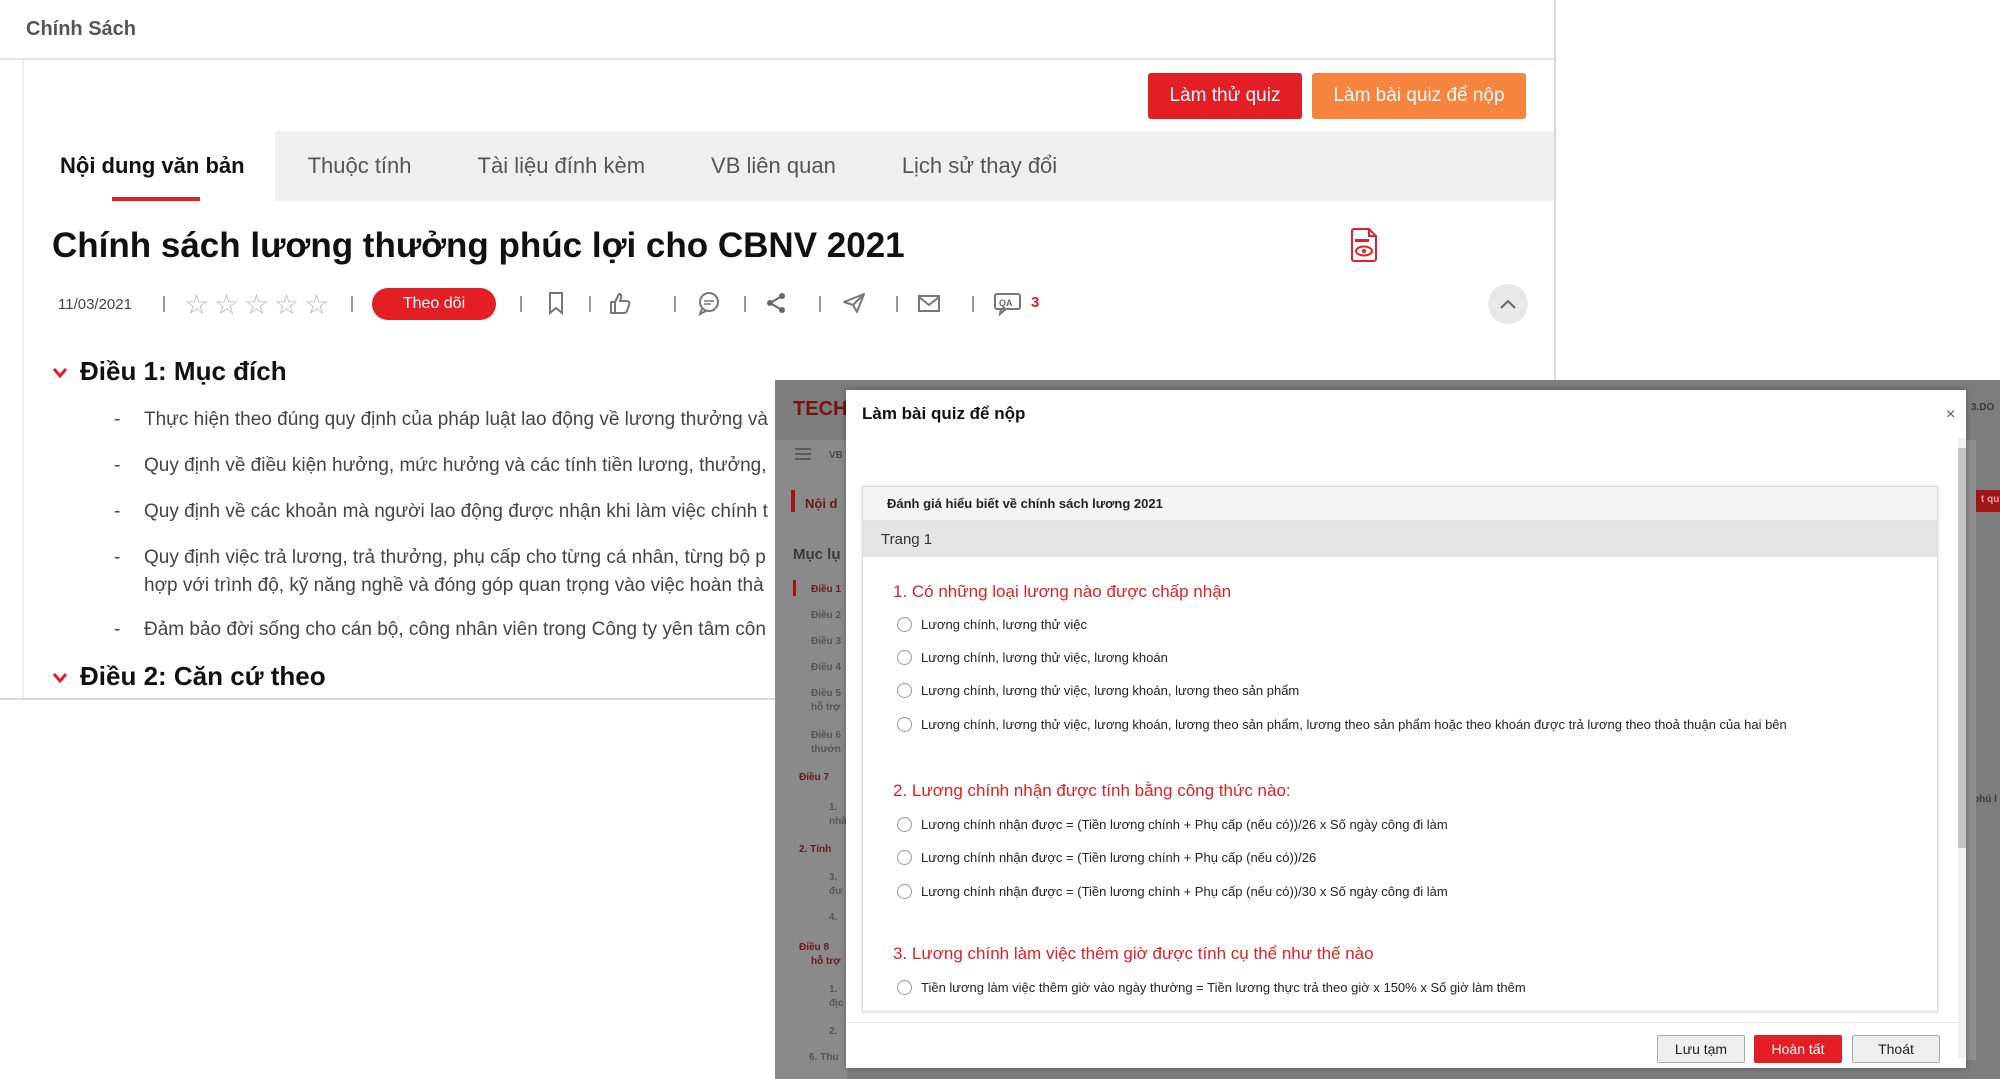  What do you see at coordinates (1798, 1049) in the screenshot?
I see `finish-button: Hoàn tất` at bounding box center [1798, 1049].